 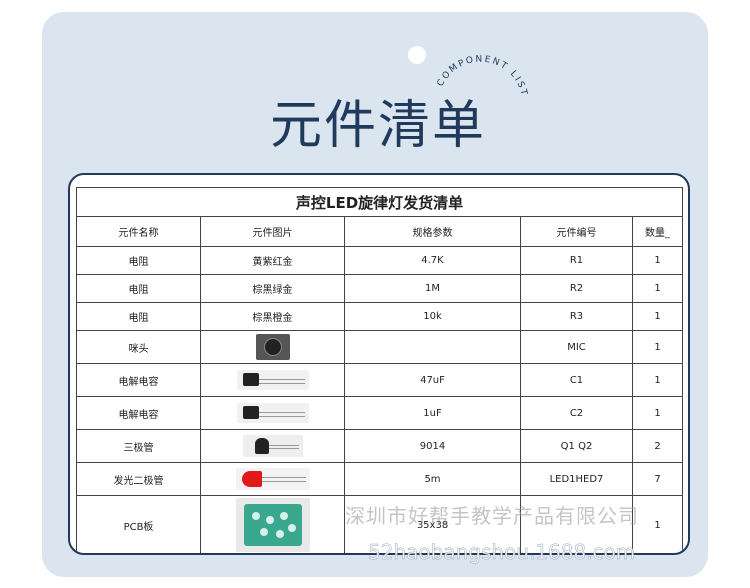 I want to click on arc-label-text: COMPONENT LIST, so click(x=481, y=76).